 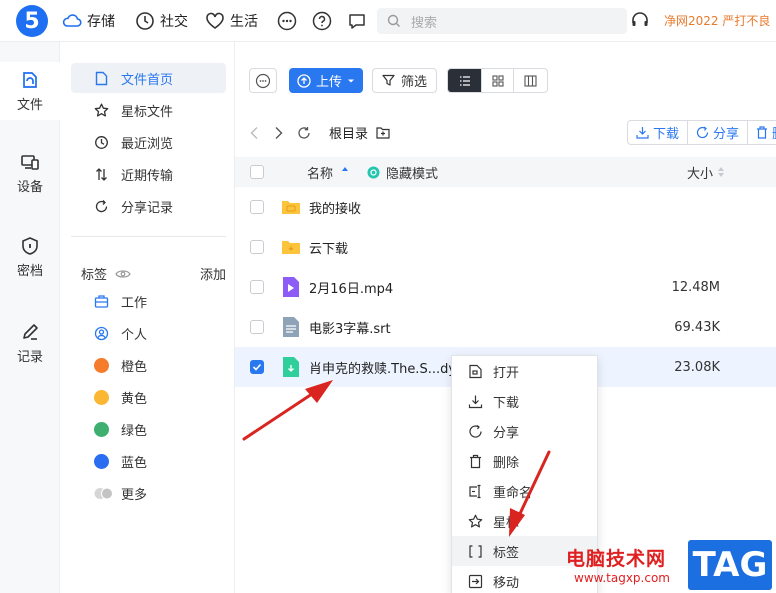 I want to click on tag-item-label: 绿色, so click(x=134, y=431).